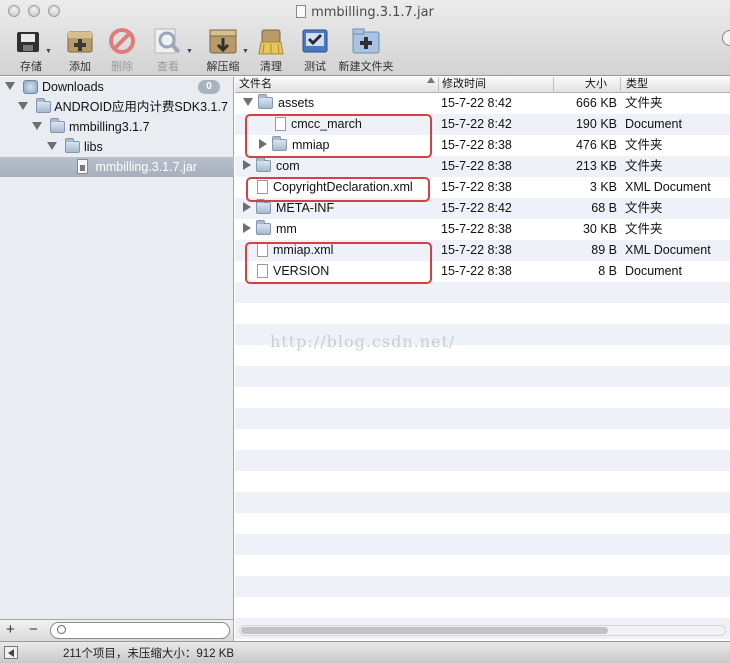 The image size is (730, 663). I want to click on column-header-kind: 类型, so click(637, 84).